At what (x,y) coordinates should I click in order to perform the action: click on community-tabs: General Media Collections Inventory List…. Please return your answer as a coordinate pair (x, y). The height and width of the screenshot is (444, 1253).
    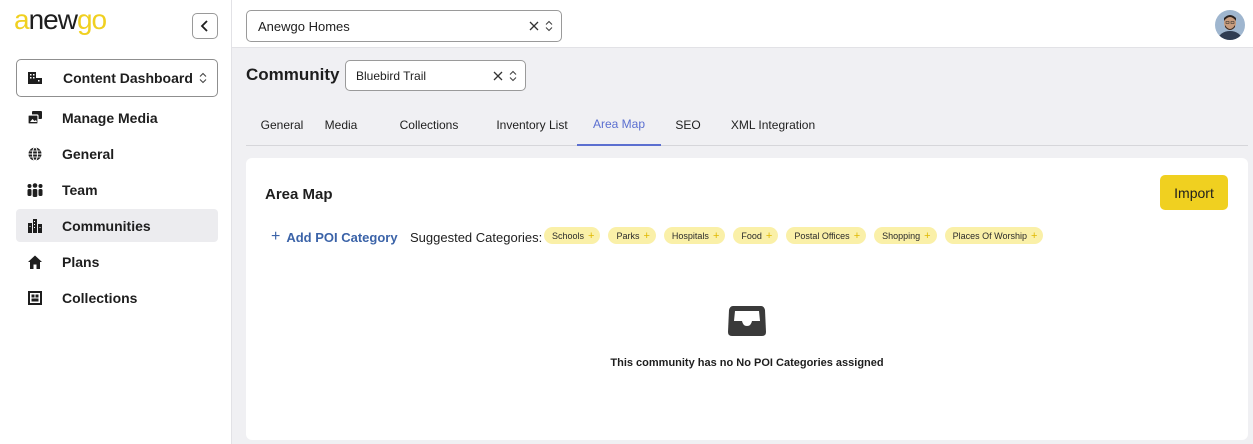
    Looking at the image, I should click on (747, 125).